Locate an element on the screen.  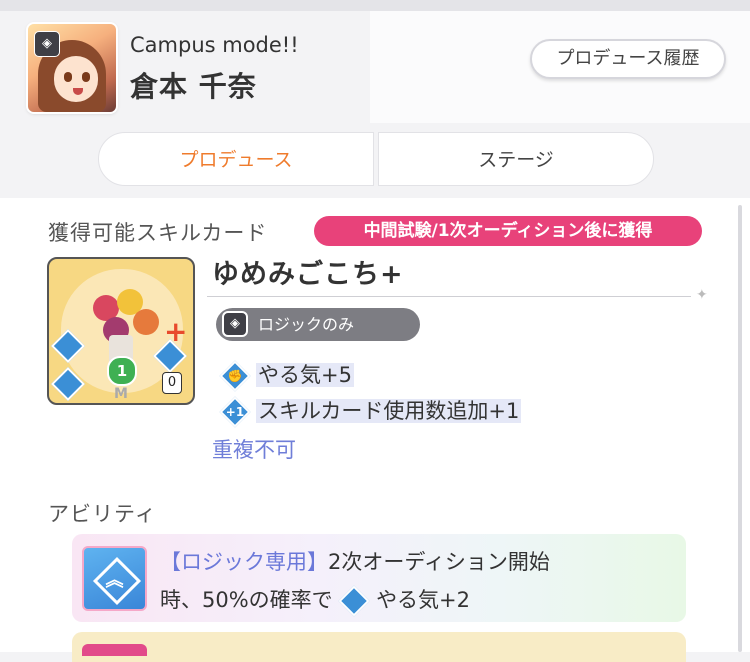
character-name: 倉本 千奈 is located at coordinates (193, 86).